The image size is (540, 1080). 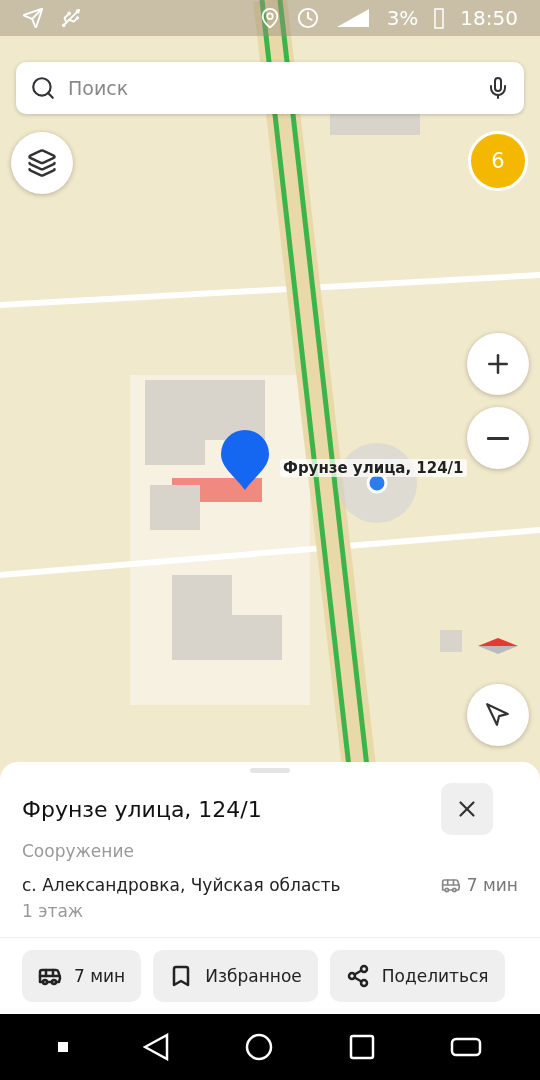 What do you see at coordinates (270, 771) in the screenshot?
I see `sheet-handle` at bounding box center [270, 771].